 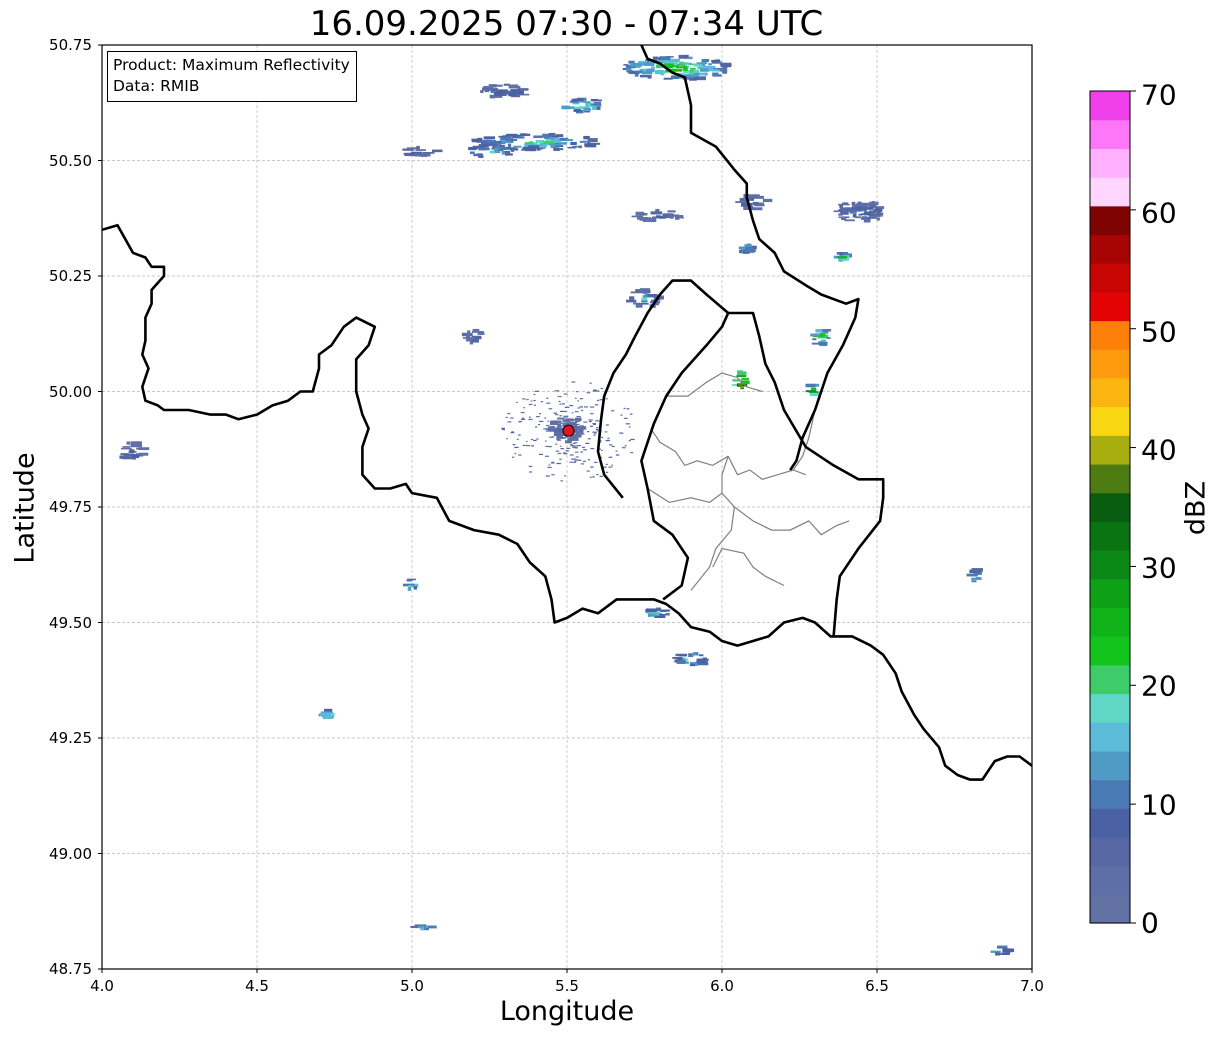 I want to click on colorbar-tick-label: 30, so click(x=1159, y=568).